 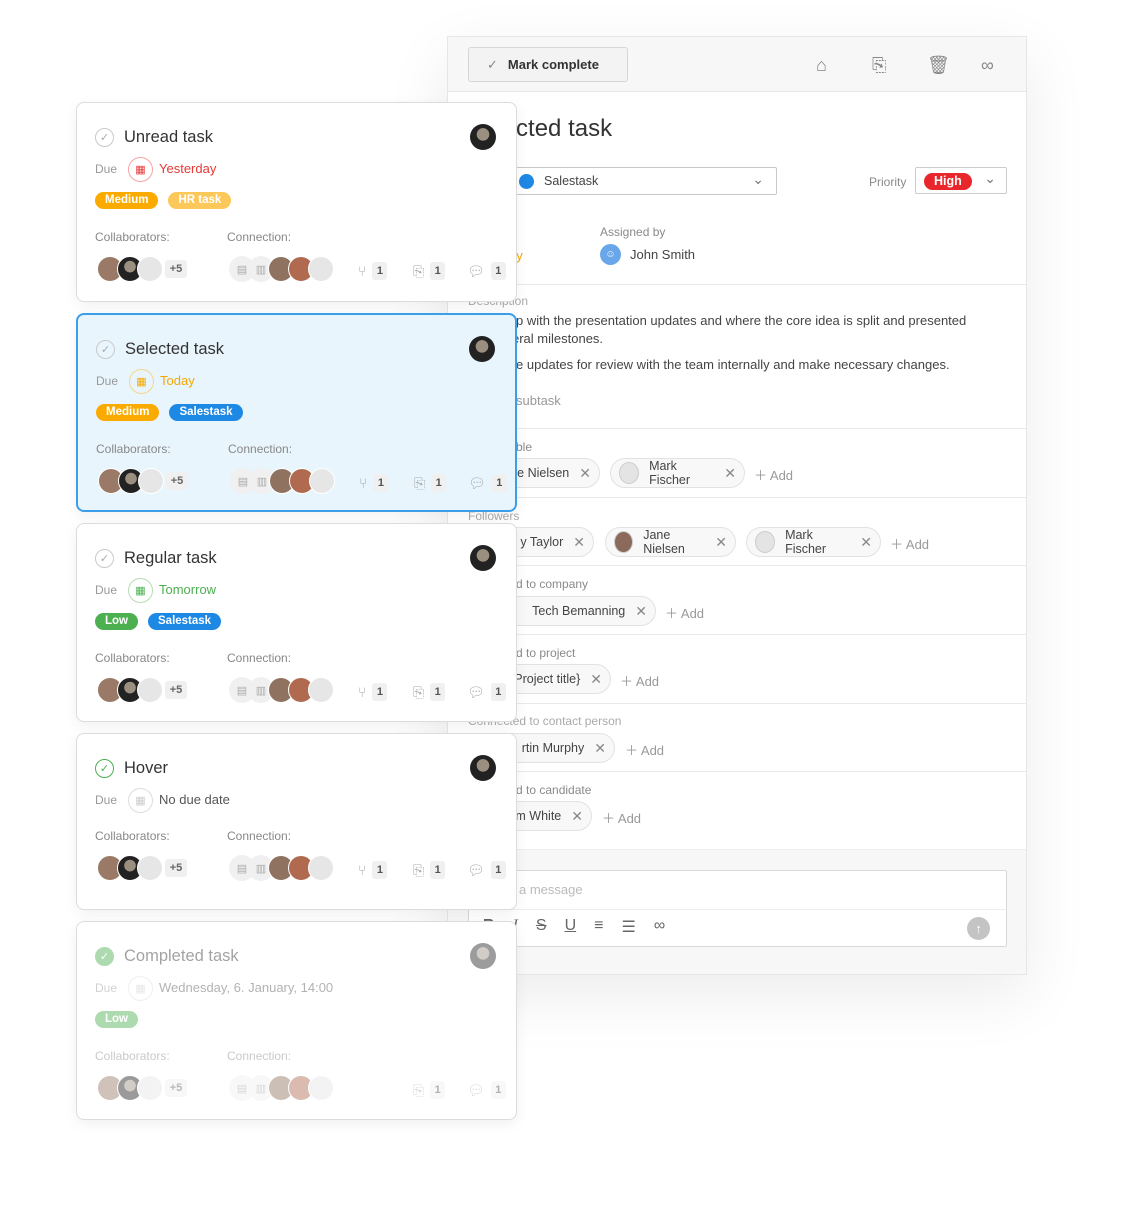 I want to click on card-footer: +5 ▤ ▥ ⎘ 1 💬︎ 1, so click(x=300, y=1089).